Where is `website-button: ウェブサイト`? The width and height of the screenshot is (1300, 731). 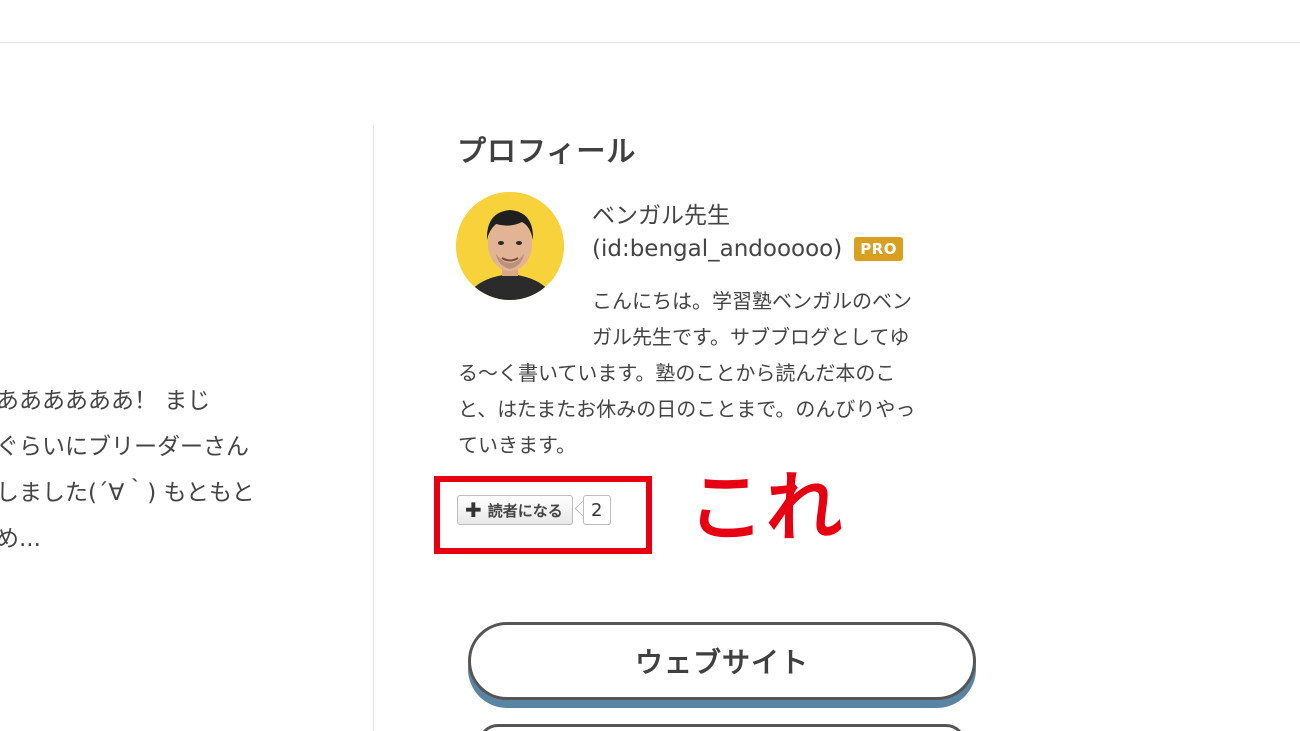 website-button: ウェブサイト is located at coordinates (722, 661).